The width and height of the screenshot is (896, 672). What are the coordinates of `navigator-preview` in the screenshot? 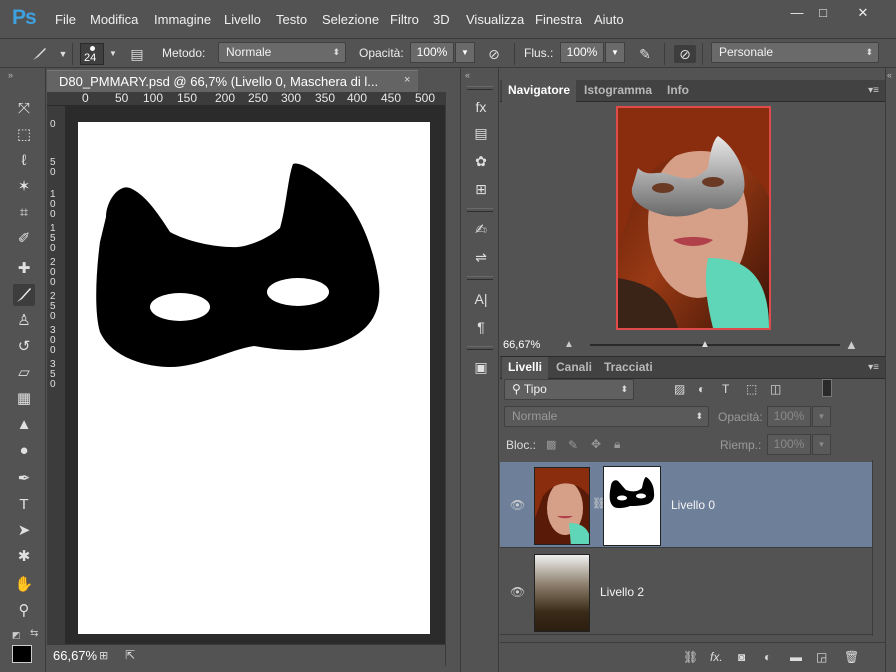 It's located at (693, 218).